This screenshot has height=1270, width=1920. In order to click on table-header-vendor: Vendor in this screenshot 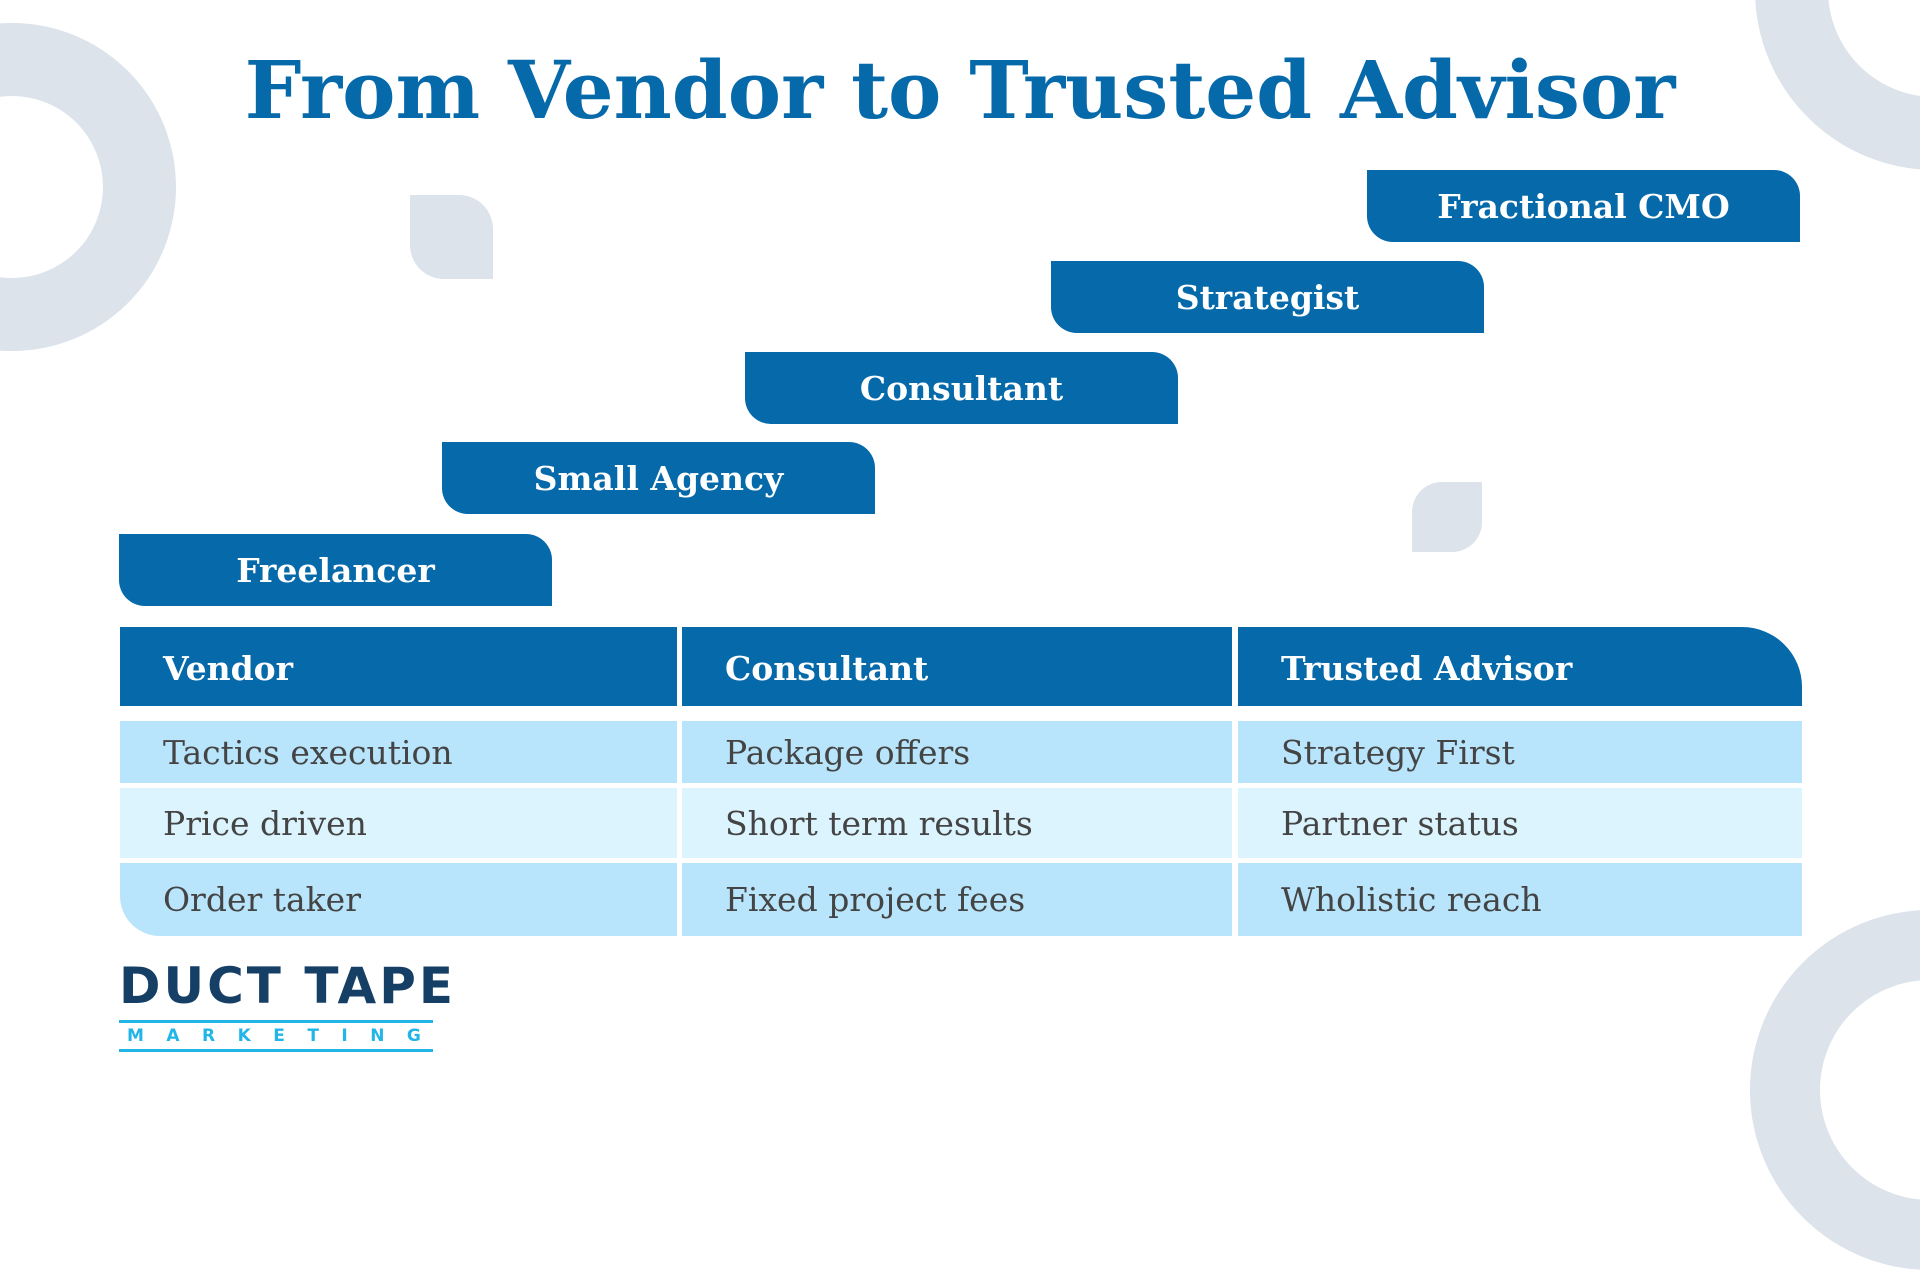, I will do `click(398, 666)`.